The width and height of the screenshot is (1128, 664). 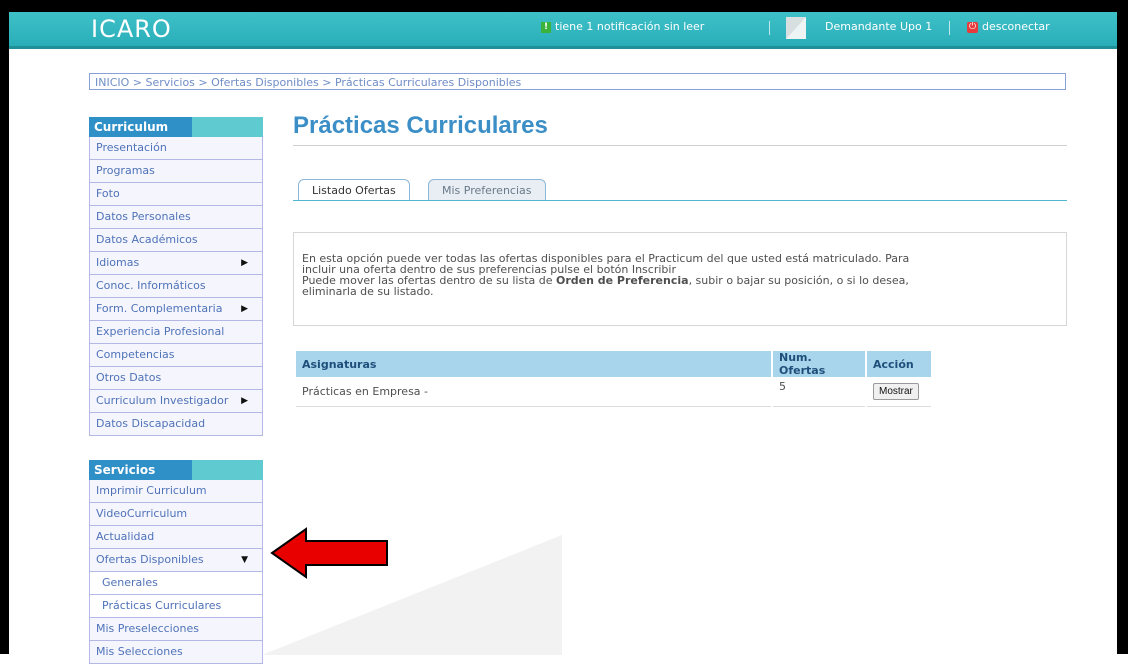 I want to click on notification-icon: !, so click(x=546, y=27).